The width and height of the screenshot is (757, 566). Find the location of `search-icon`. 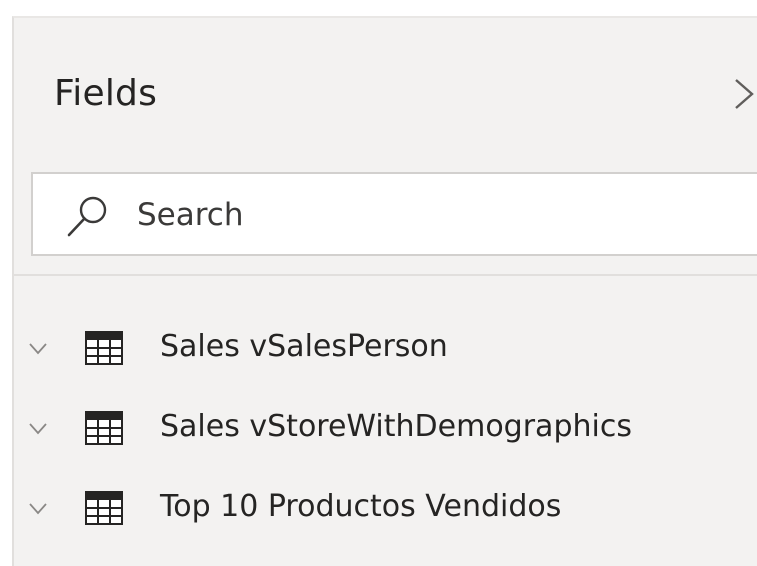

search-icon is located at coordinates (87, 216).